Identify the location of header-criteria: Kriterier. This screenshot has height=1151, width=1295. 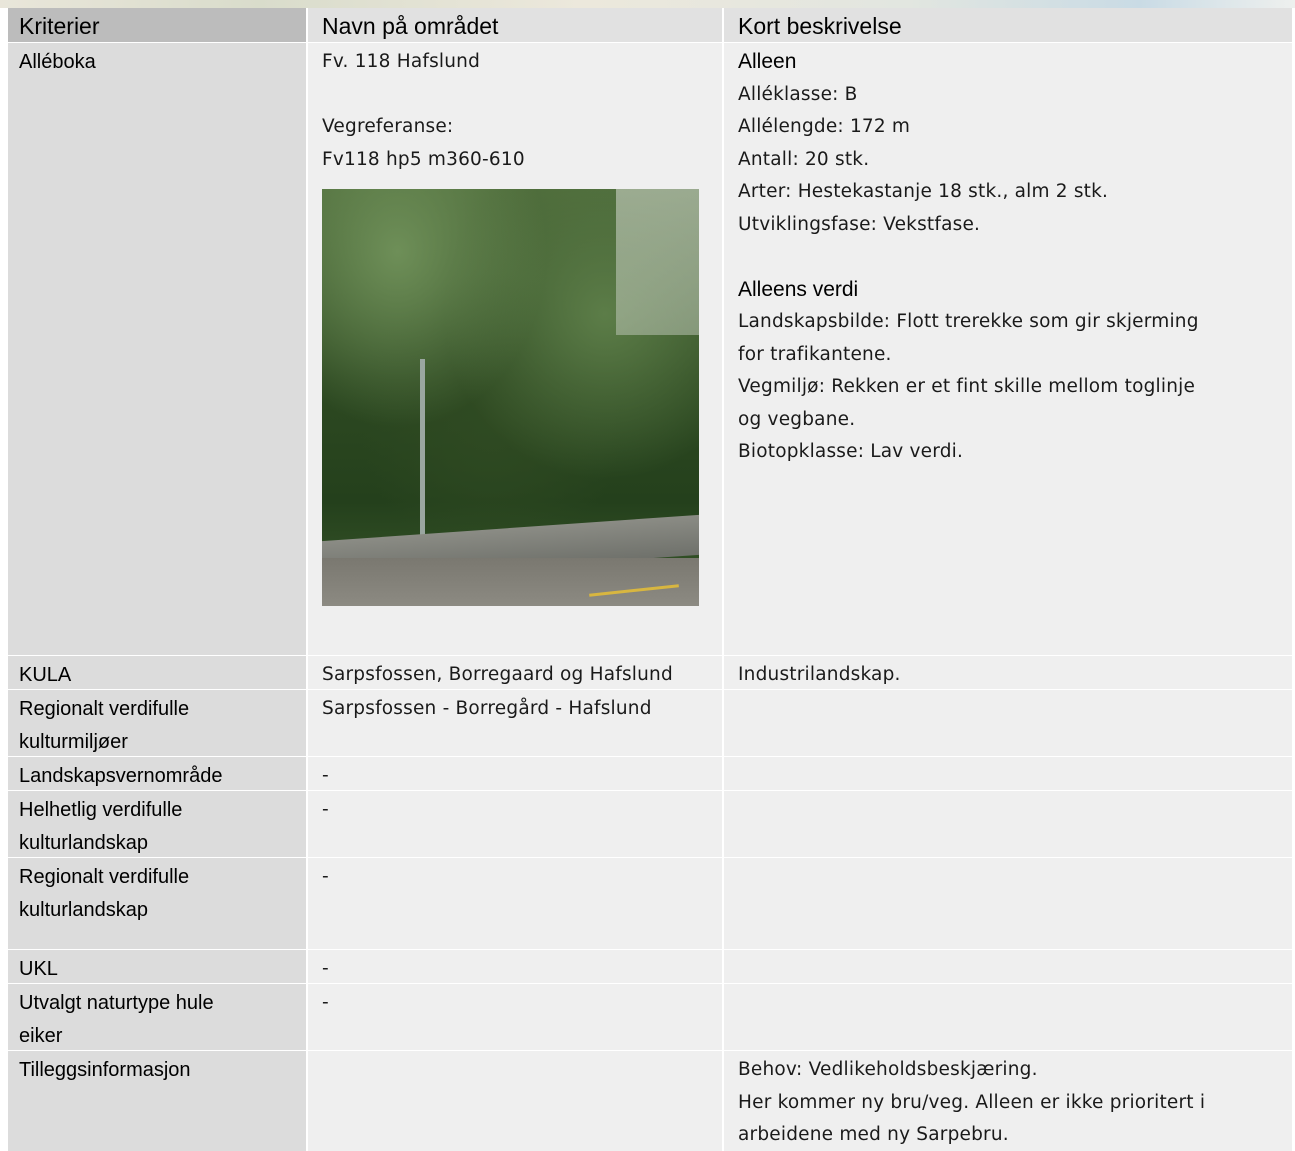
(59, 26).